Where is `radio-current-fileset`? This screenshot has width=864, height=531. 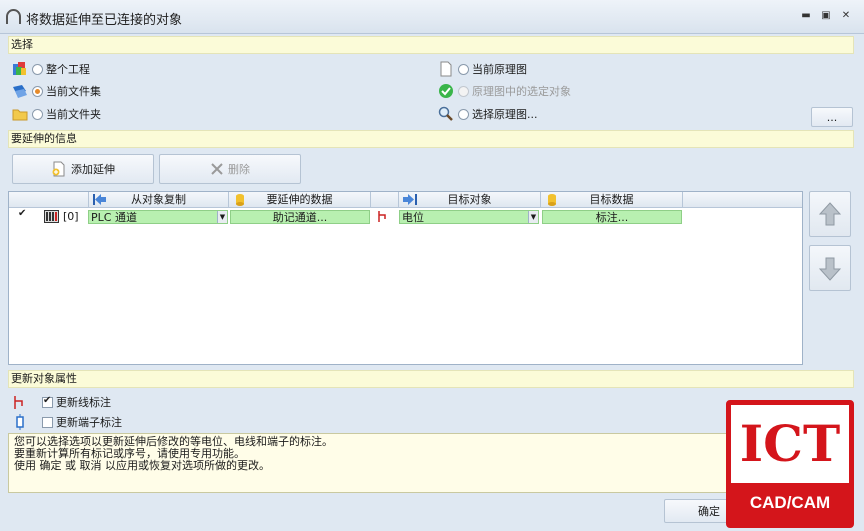
radio-current-fileset is located at coordinates (37, 91).